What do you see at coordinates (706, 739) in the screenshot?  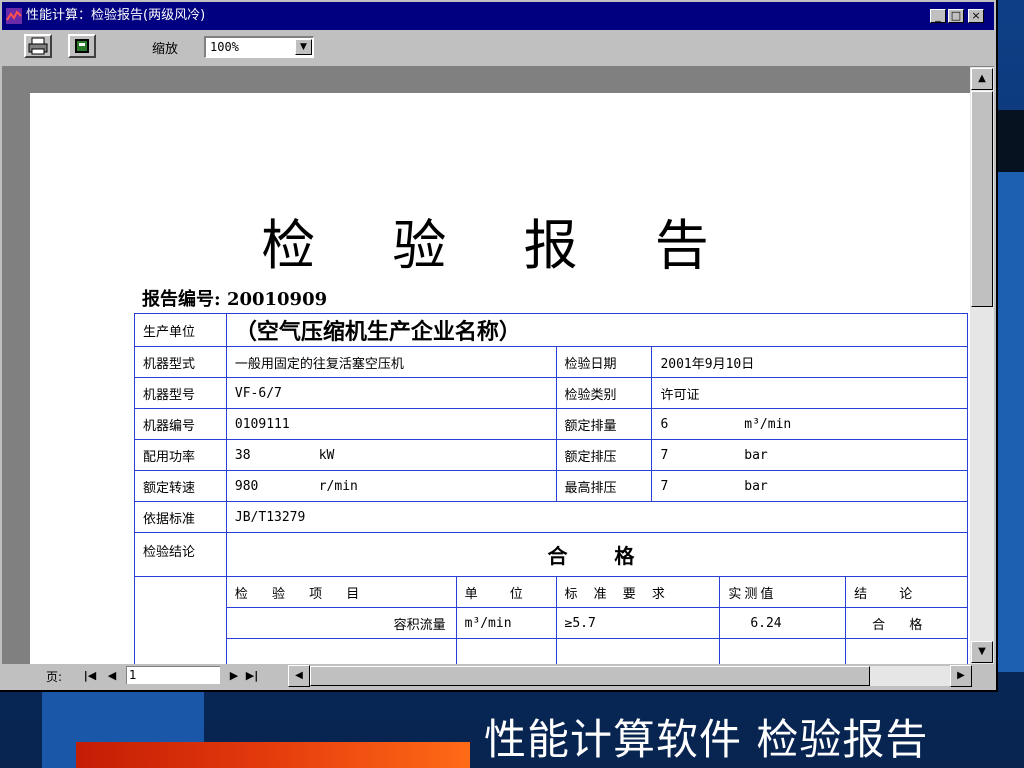 I see `slide-caption: 性能计算软件 检验报告` at bounding box center [706, 739].